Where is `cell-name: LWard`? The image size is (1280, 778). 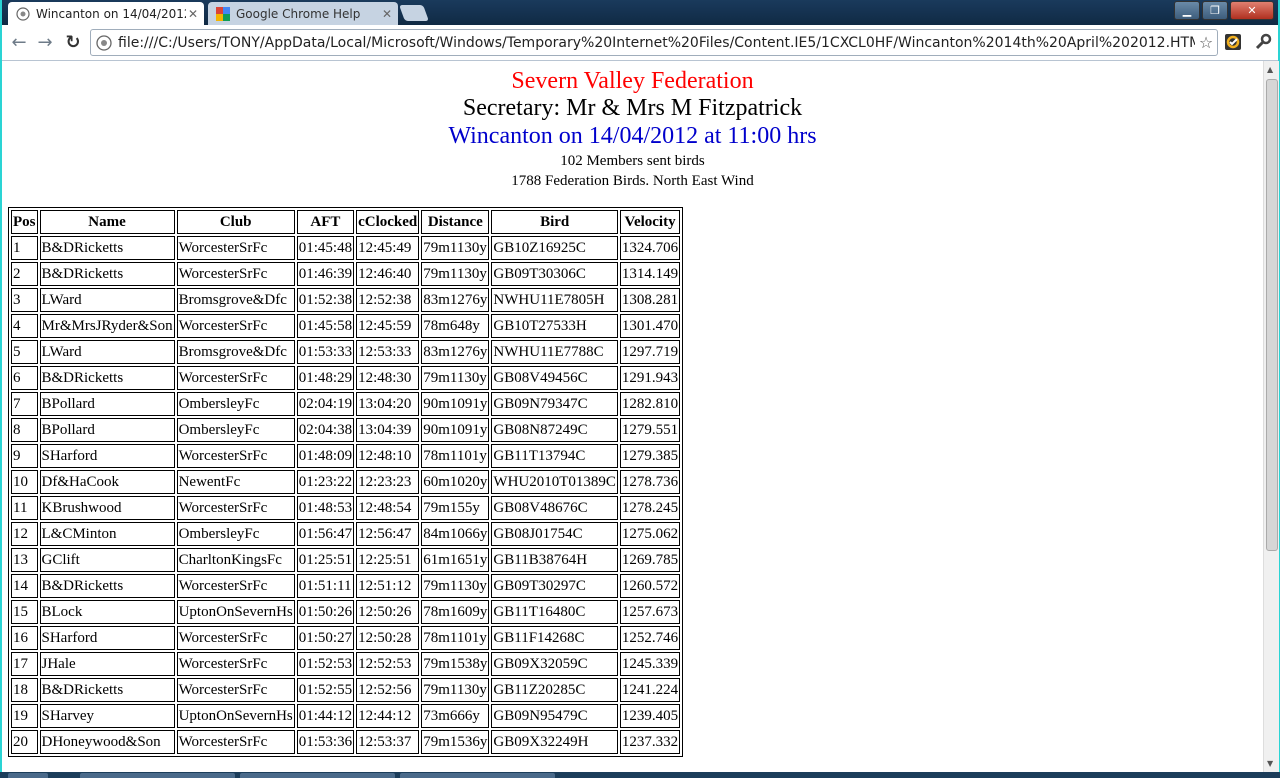 cell-name: LWard is located at coordinates (107, 352).